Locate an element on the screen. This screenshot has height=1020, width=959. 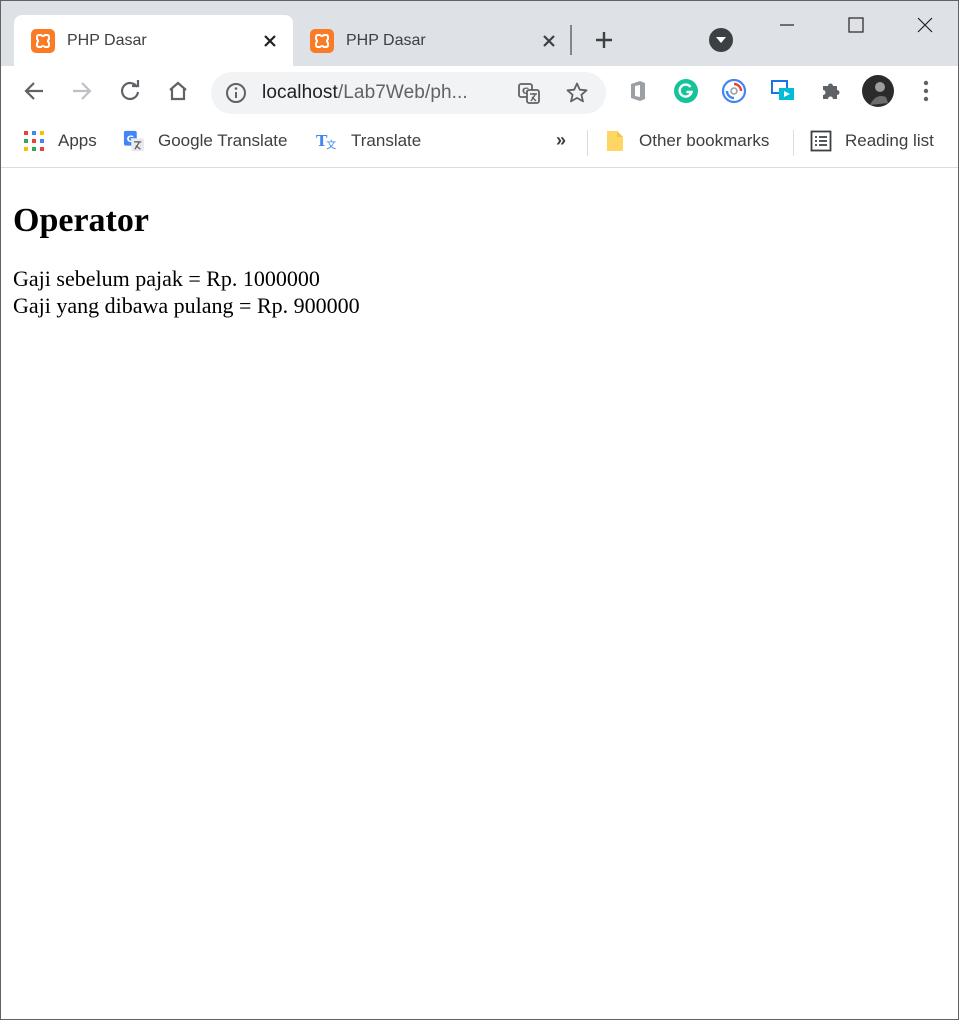
bookmark-label: Apps is located at coordinates (77, 140).